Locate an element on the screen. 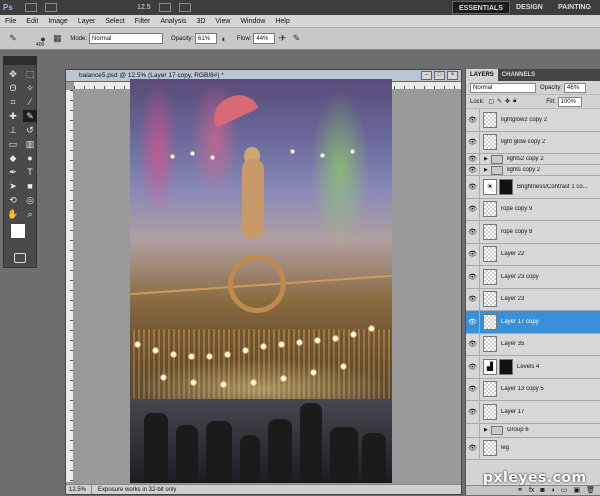 This screenshot has height=496, width=600. lock-position-icon: ✥ is located at coordinates (507, 101).